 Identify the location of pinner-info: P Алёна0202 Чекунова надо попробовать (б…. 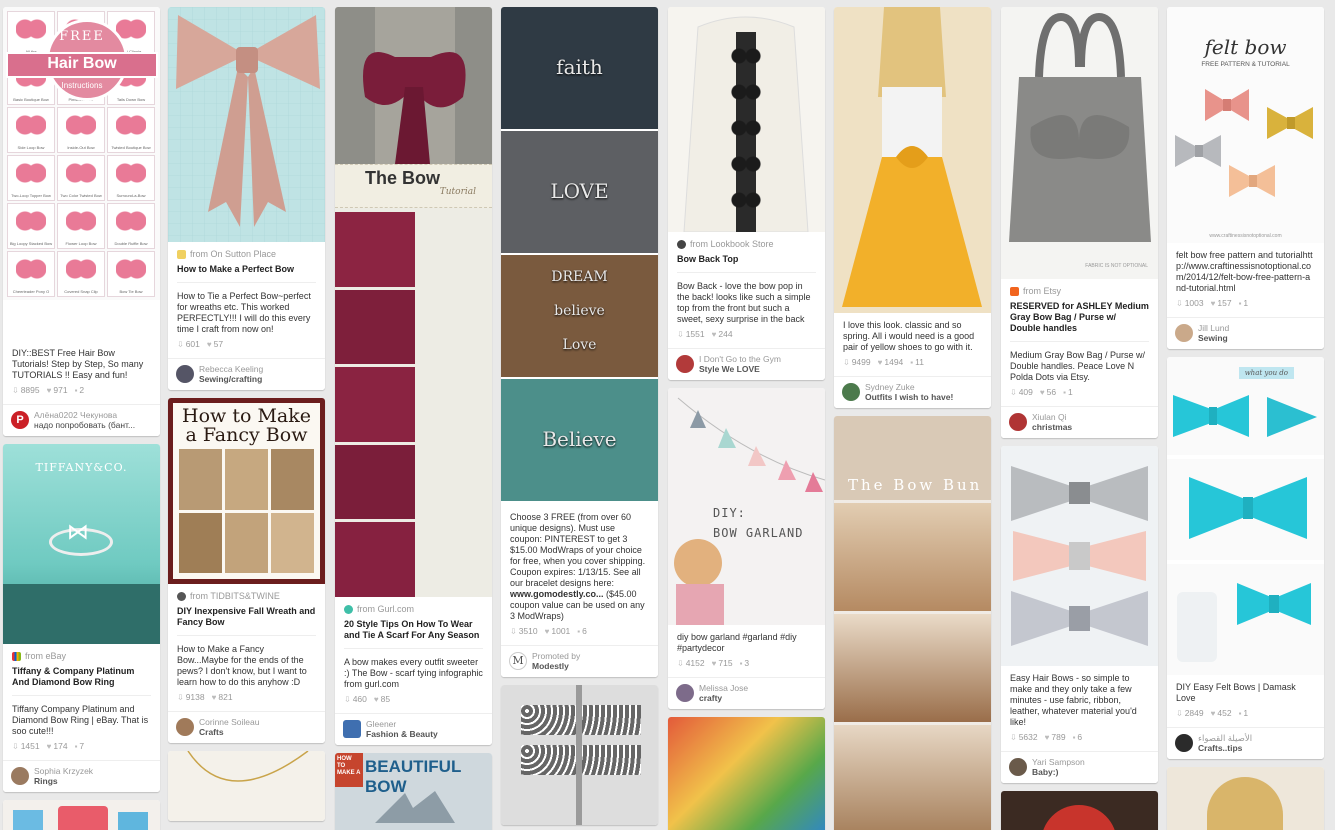
(81, 420).